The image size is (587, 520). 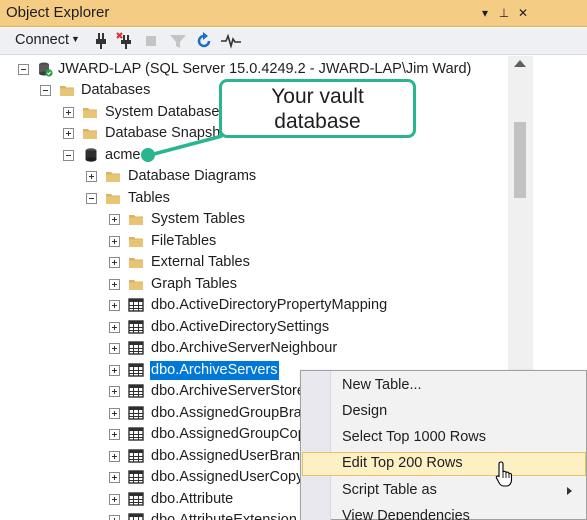 What do you see at coordinates (406, 514) in the screenshot?
I see `menu-item-label: View Dependencies` at bounding box center [406, 514].